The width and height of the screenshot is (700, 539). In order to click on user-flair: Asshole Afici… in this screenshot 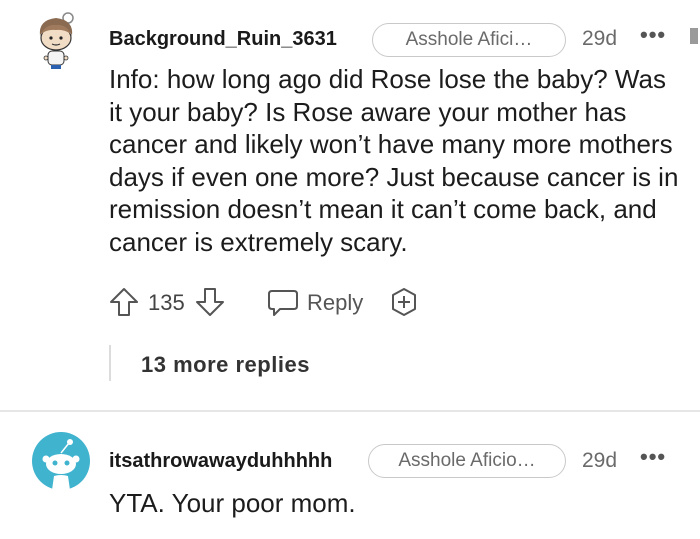, I will do `click(469, 40)`.